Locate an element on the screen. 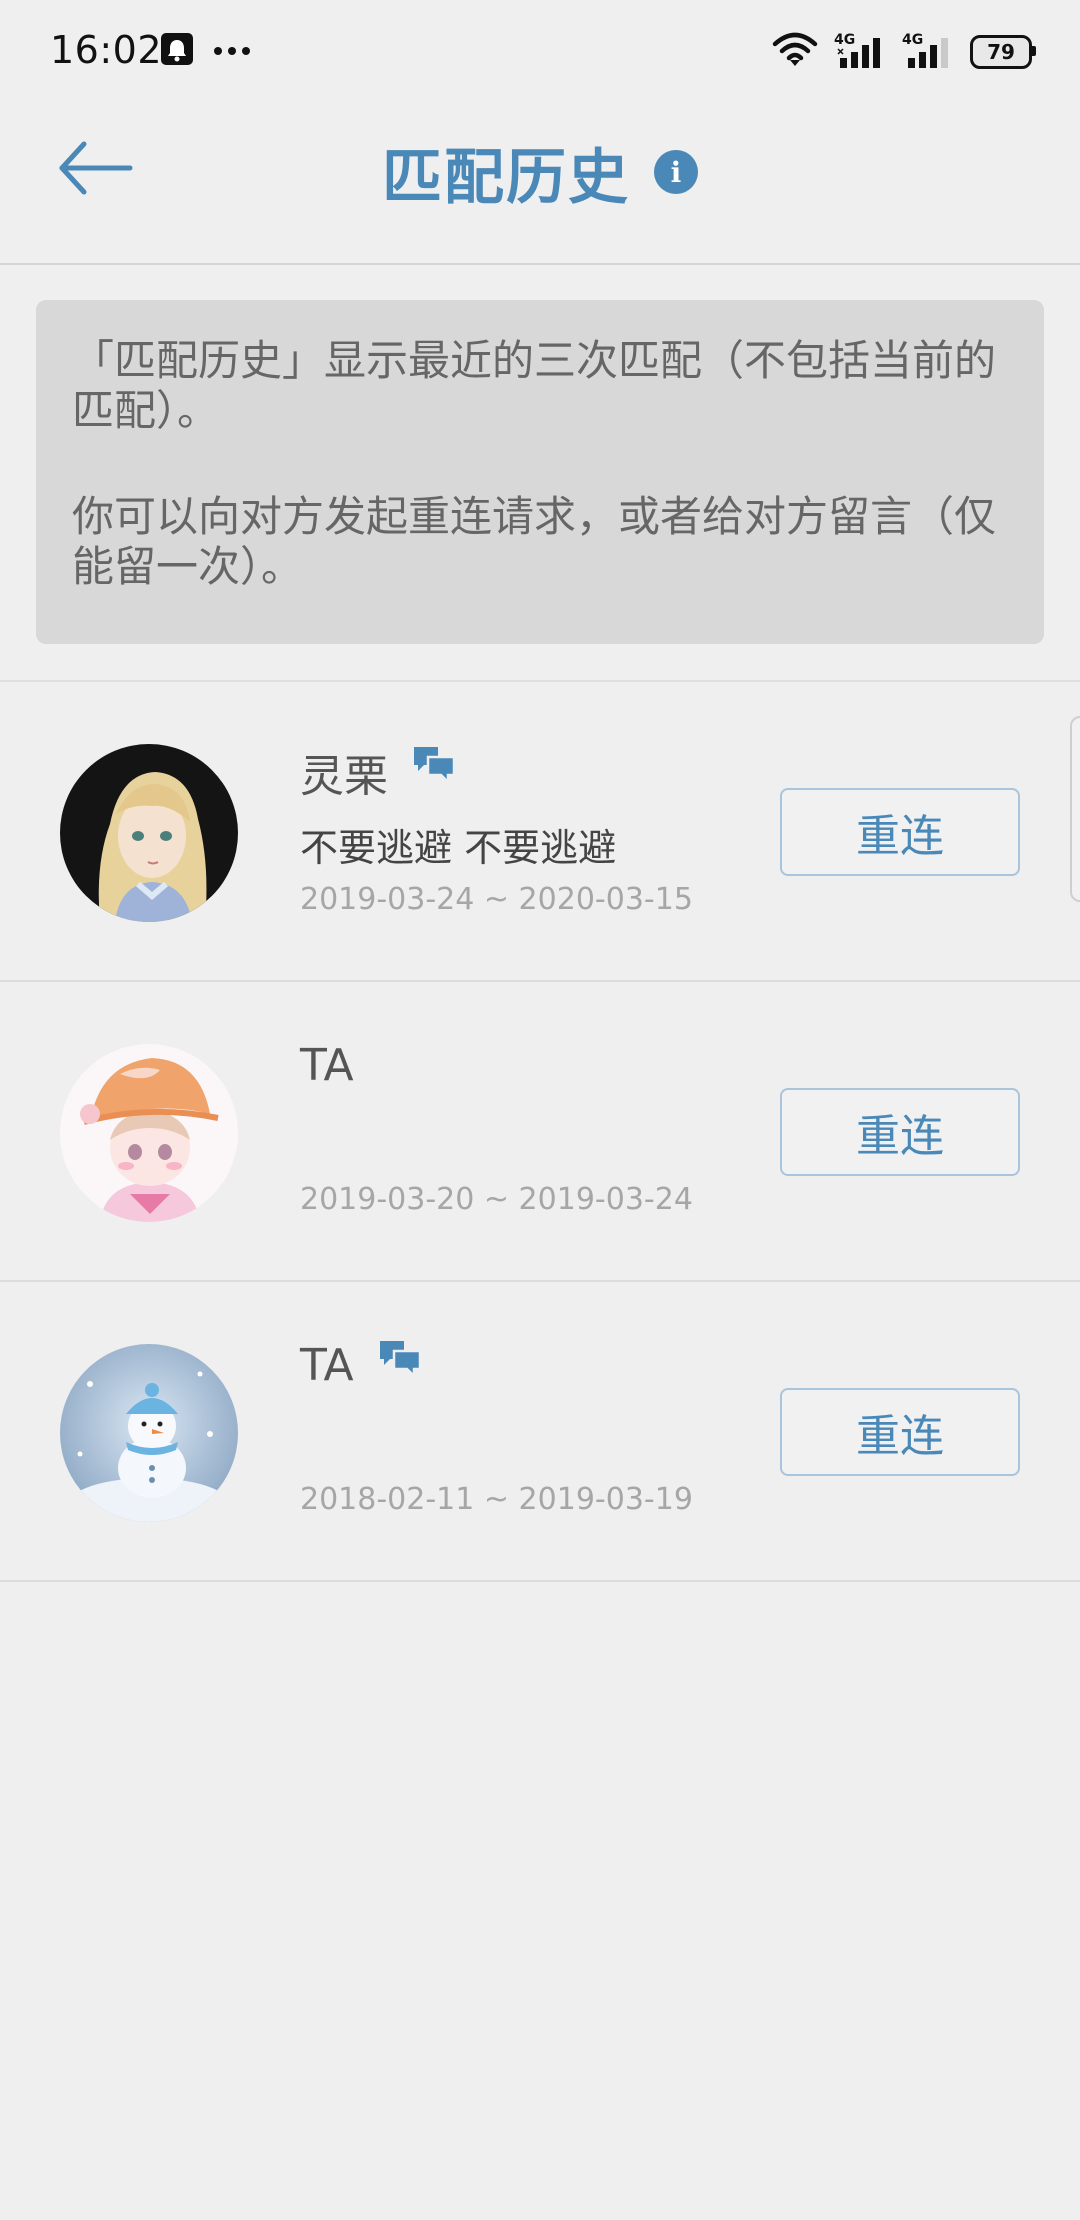 The width and height of the screenshot is (1080, 2220). snowman-avatar is located at coordinates (149, 1433).